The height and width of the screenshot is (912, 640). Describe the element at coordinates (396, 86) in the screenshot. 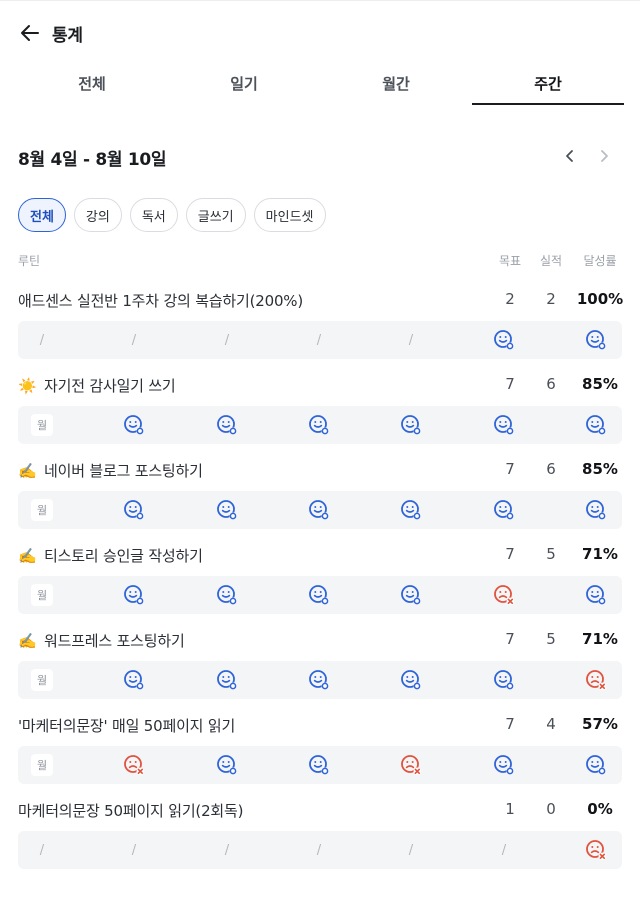

I see `tab-monthly: 월간` at that location.